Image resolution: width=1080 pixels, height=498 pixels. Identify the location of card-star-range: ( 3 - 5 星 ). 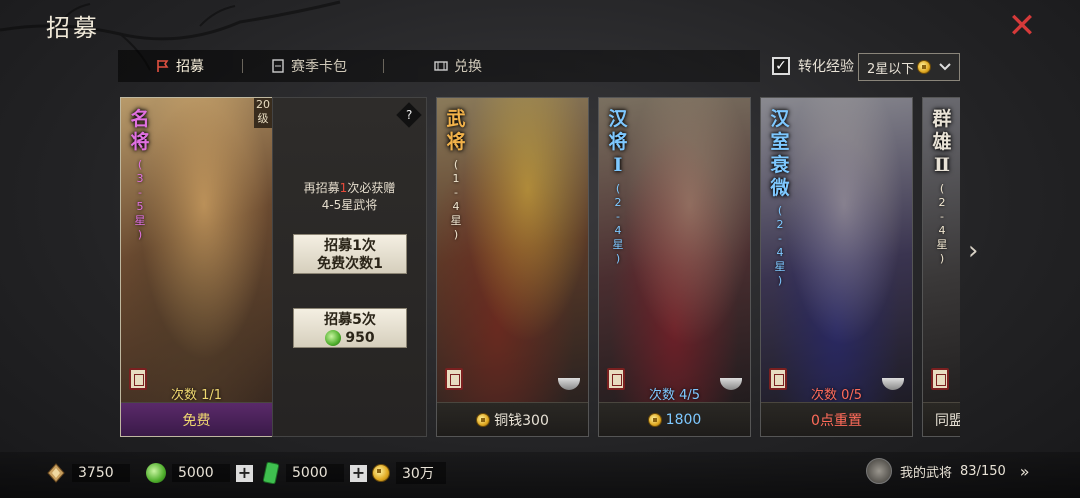
(140, 200).